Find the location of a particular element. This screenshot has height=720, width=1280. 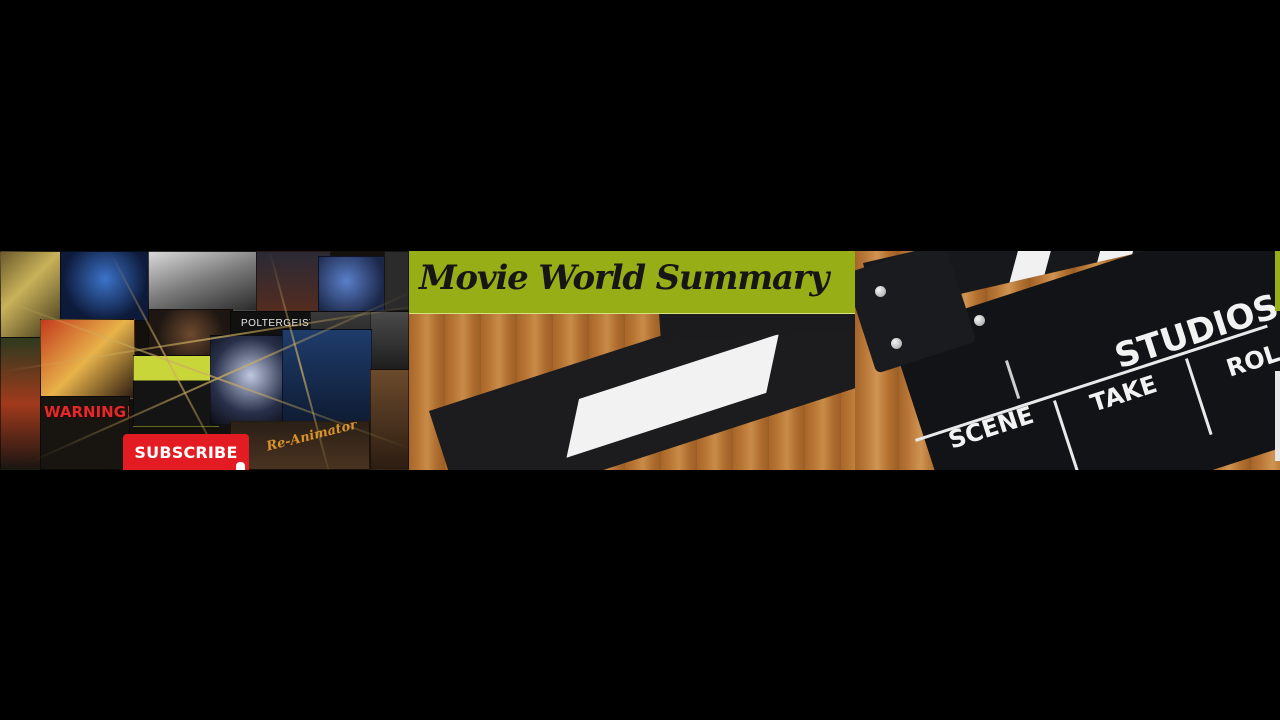

subscribe-label: SUBSCRIBE is located at coordinates (186, 452).